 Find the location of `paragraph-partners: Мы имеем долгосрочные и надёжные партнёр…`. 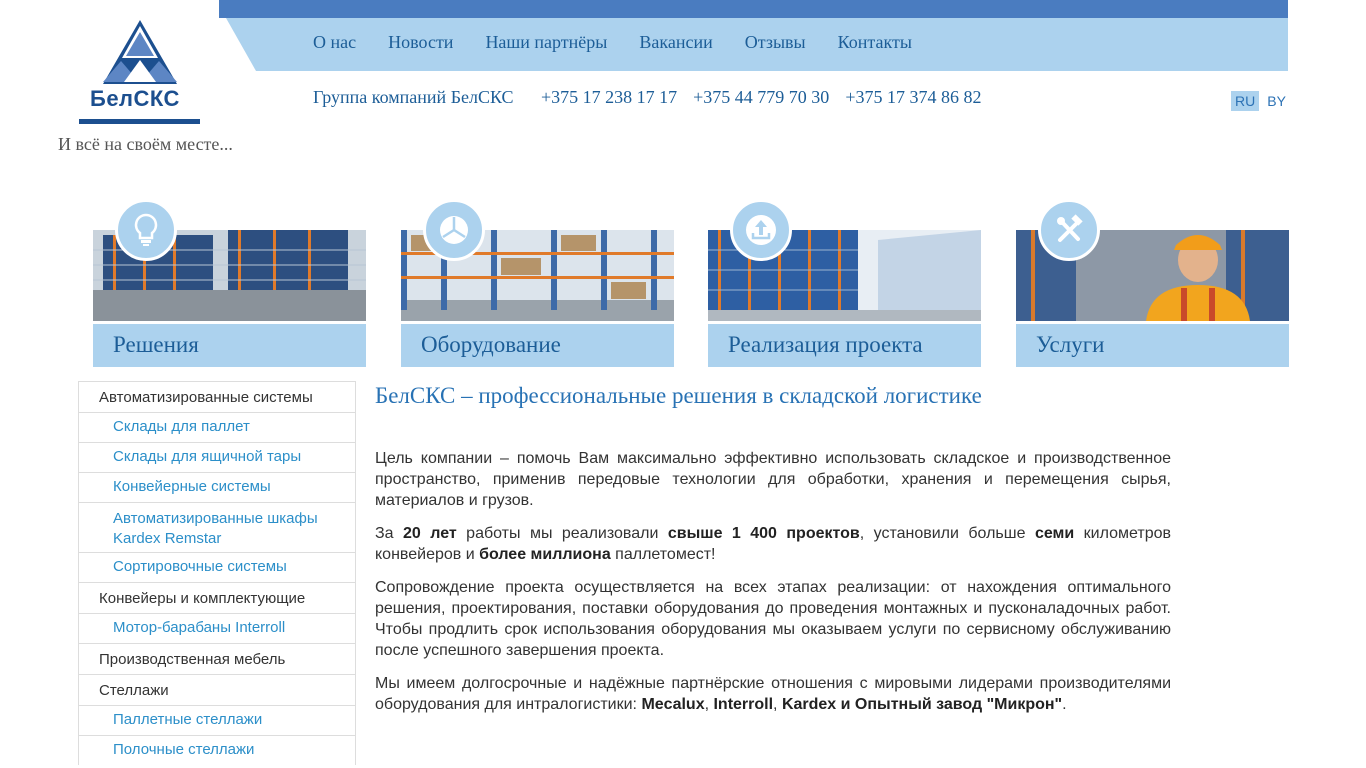

paragraph-partners: Мы имеем долгосрочные и надёжные партнёр… is located at coordinates (773, 694).